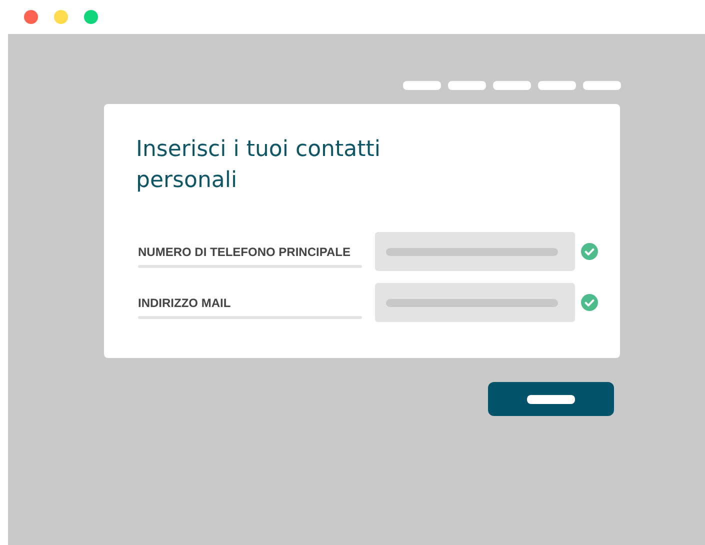 The height and width of the screenshot is (545, 705). I want to click on field-label: NUMERO DI TELEFONO PRINCIPALE, so click(245, 252).